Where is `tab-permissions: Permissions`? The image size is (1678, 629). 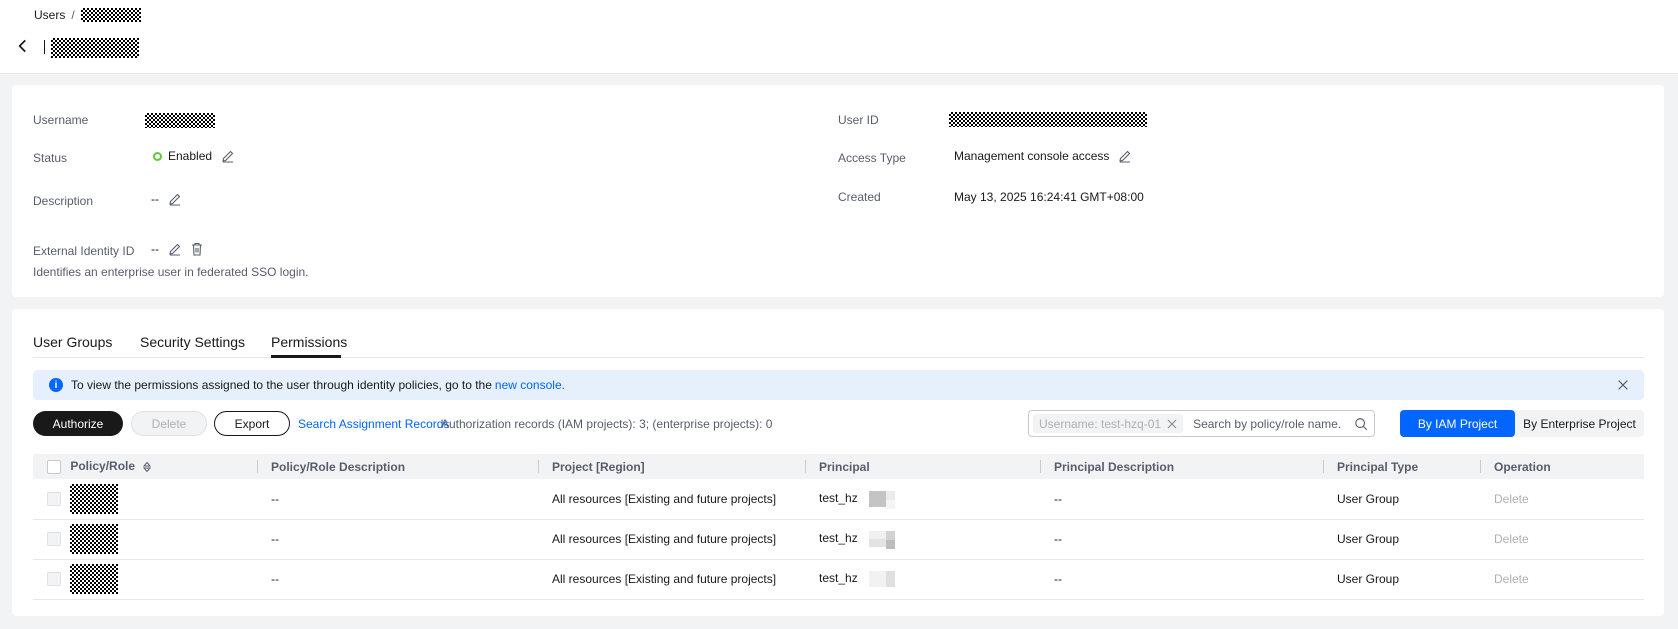
tab-permissions: Permissions is located at coordinates (309, 342).